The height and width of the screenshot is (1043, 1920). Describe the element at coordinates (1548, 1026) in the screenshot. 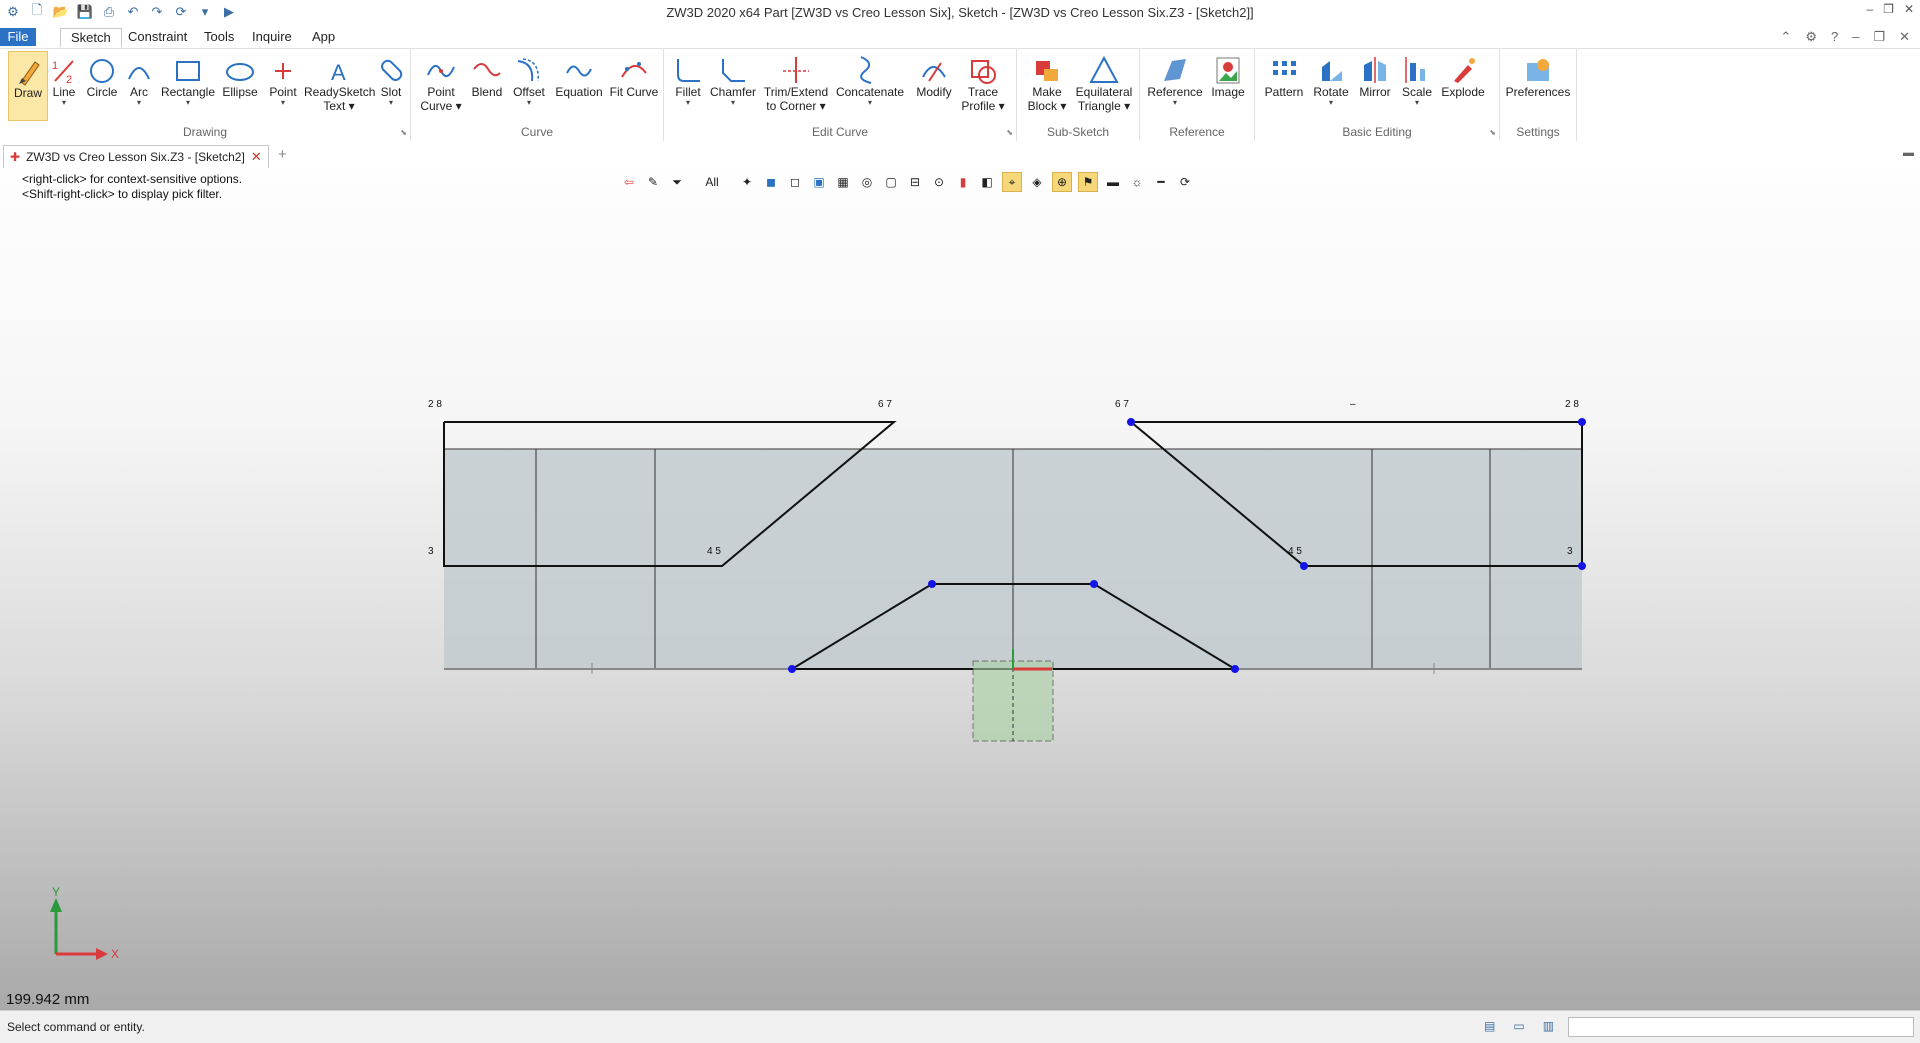

I see `status-window-icon: ▥` at that location.